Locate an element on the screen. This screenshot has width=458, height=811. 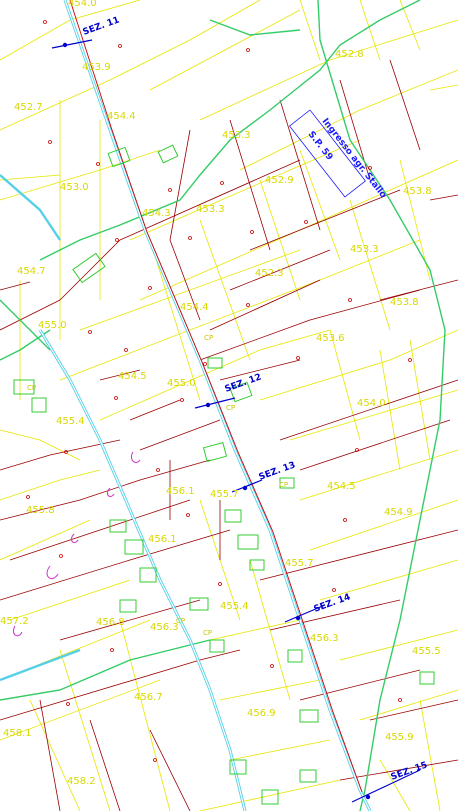
elevation-label: 456.9 is located at coordinates (261, 713).